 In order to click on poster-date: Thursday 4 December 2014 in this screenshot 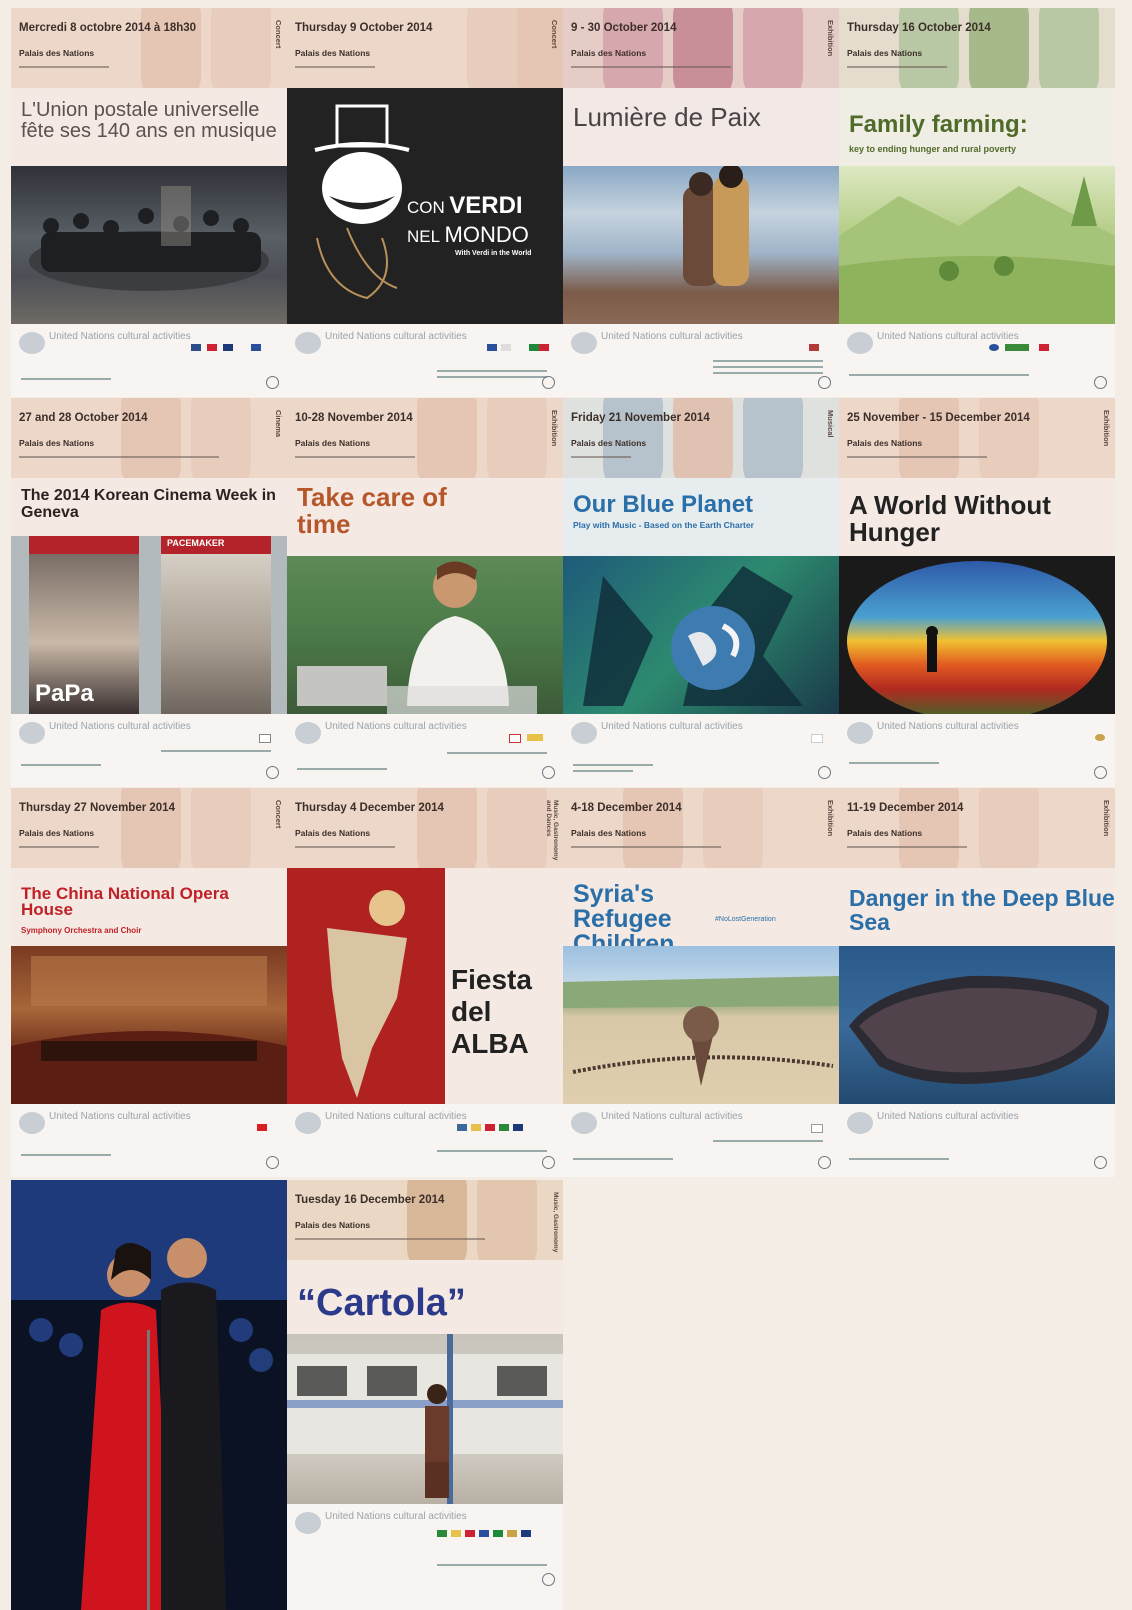, I will do `click(369, 808)`.